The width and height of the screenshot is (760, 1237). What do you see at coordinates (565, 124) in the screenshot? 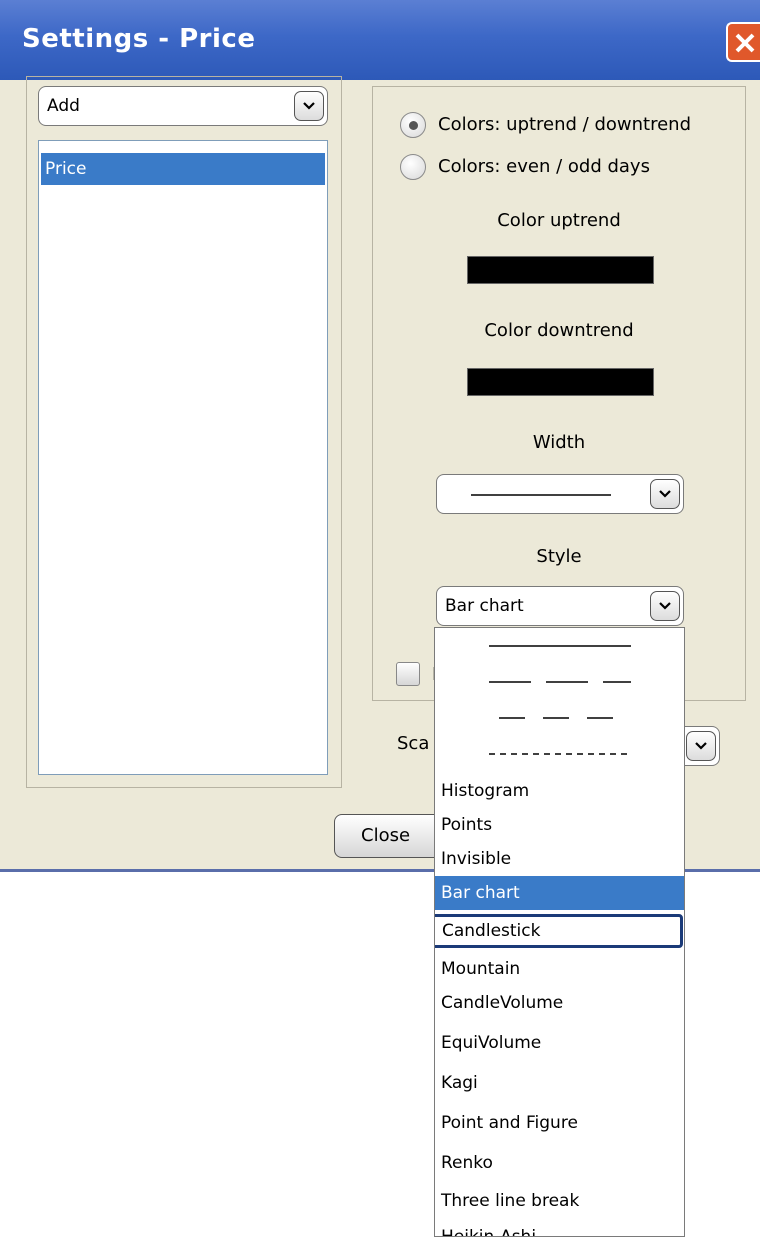
I see `radio-label: Colors: uptrend / downtrend` at bounding box center [565, 124].